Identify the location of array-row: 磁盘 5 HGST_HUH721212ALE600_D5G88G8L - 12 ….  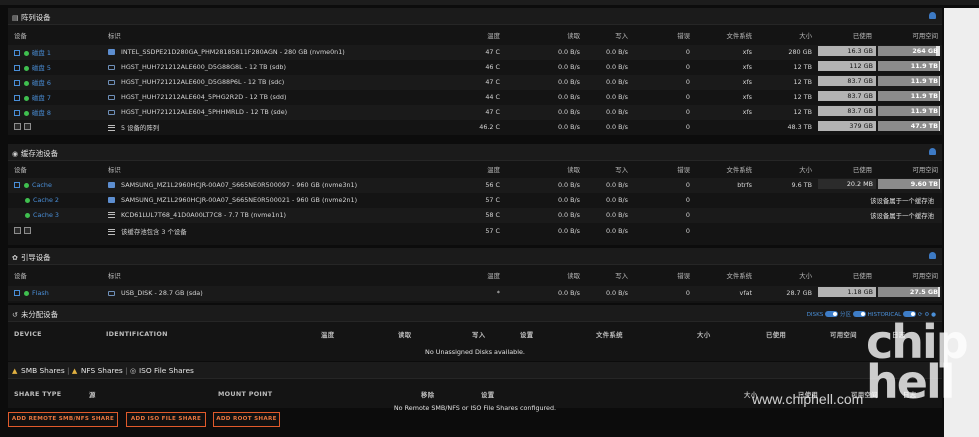
(475, 67).